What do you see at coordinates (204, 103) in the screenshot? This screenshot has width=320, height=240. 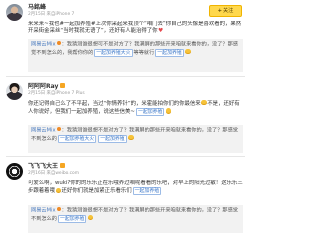 I see `cry-icon` at bounding box center [204, 103].